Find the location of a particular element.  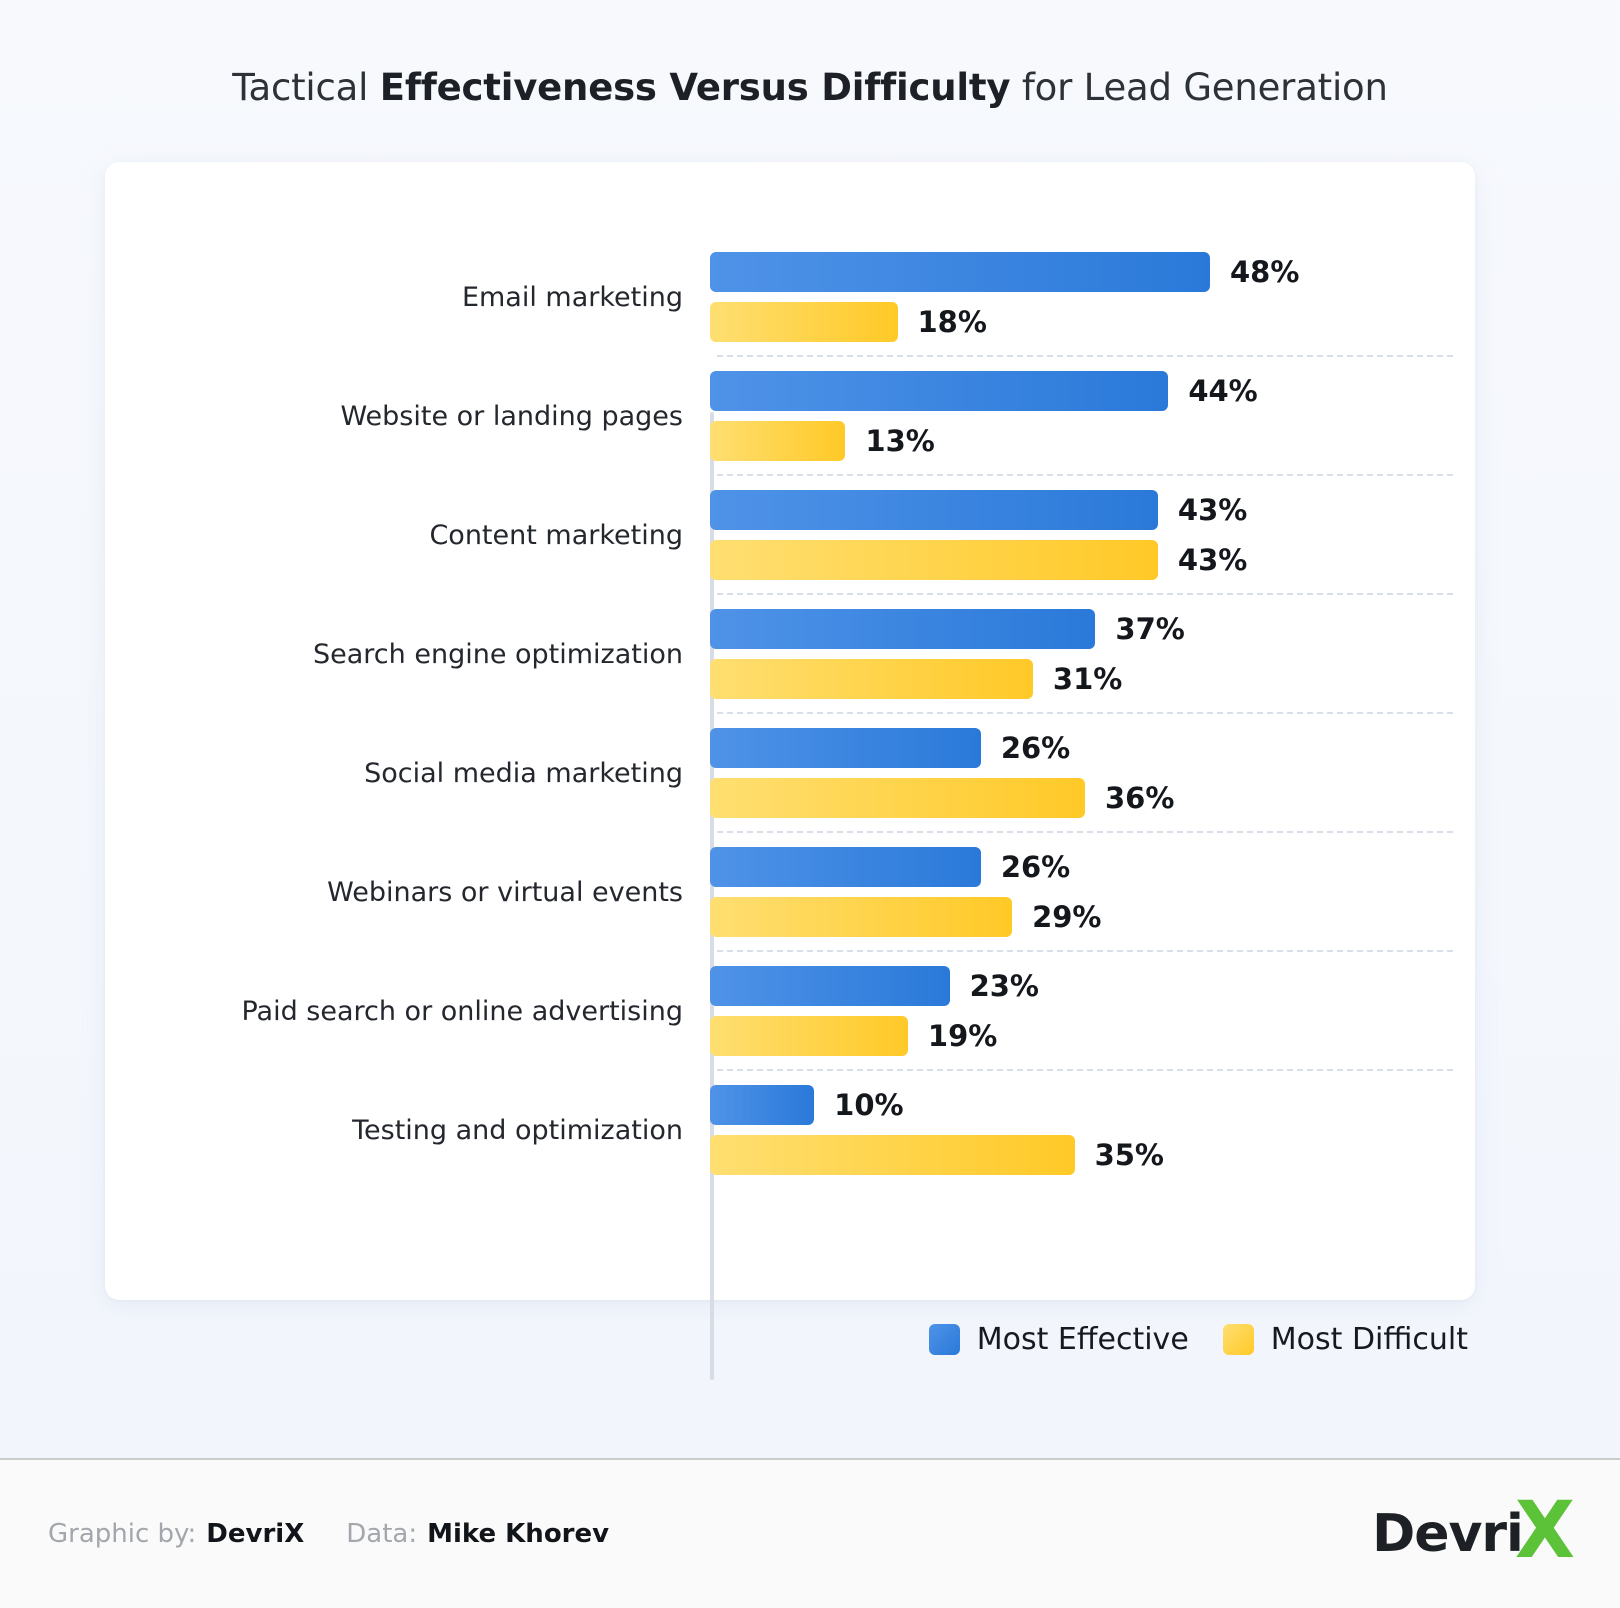

graphic-by-label: Graphic by: is located at coordinates (122, 1534).